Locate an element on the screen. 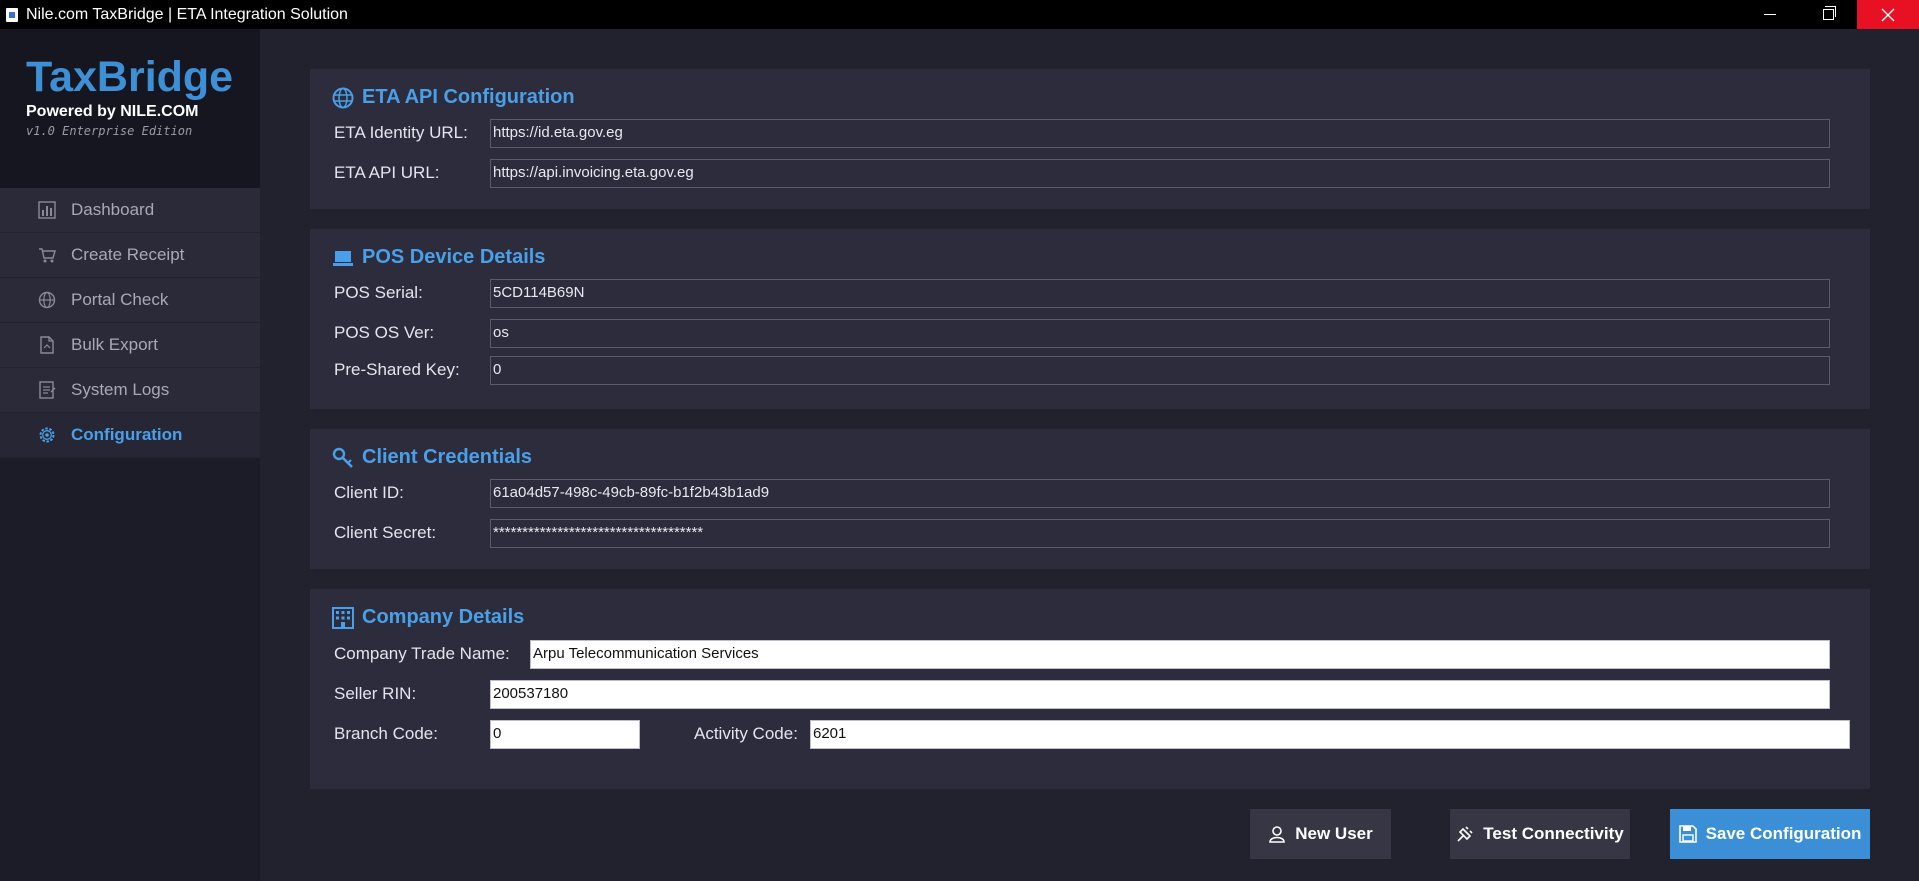 This screenshot has width=1919, height=881. panel-title: Company Details is located at coordinates (428, 617).